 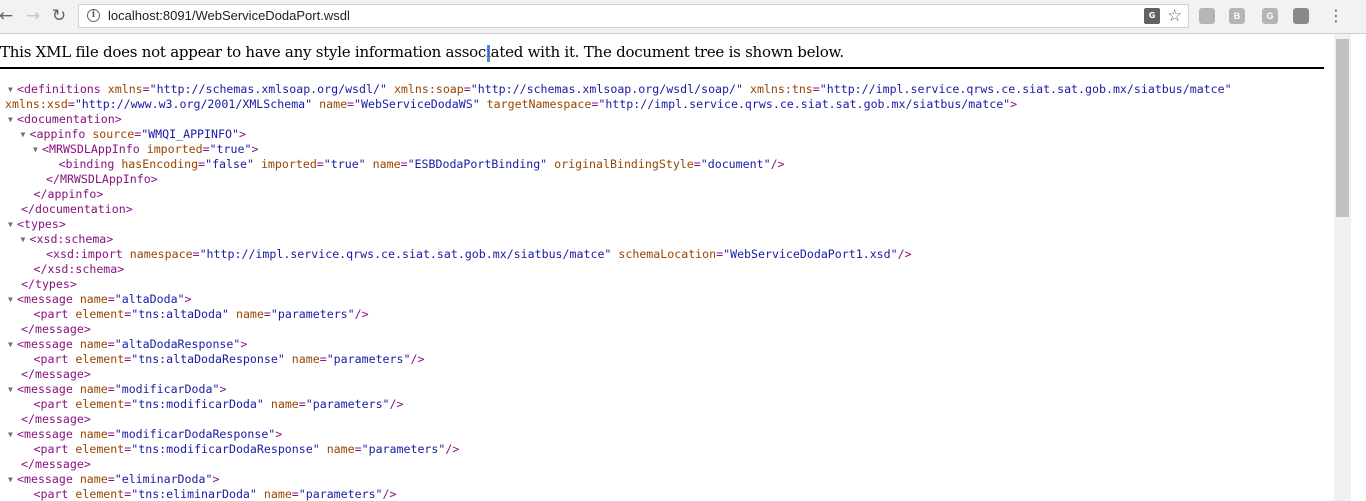 What do you see at coordinates (1152, 16) in the screenshot?
I see `translate-icon: G` at bounding box center [1152, 16].